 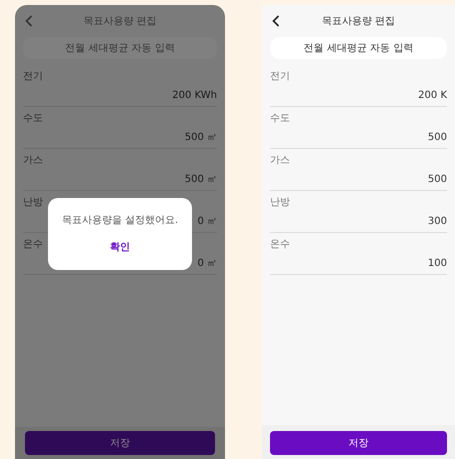 What do you see at coordinates (437, 221) in the screenshot?
I see `field-value: 300` at bounding box center [437, 221].